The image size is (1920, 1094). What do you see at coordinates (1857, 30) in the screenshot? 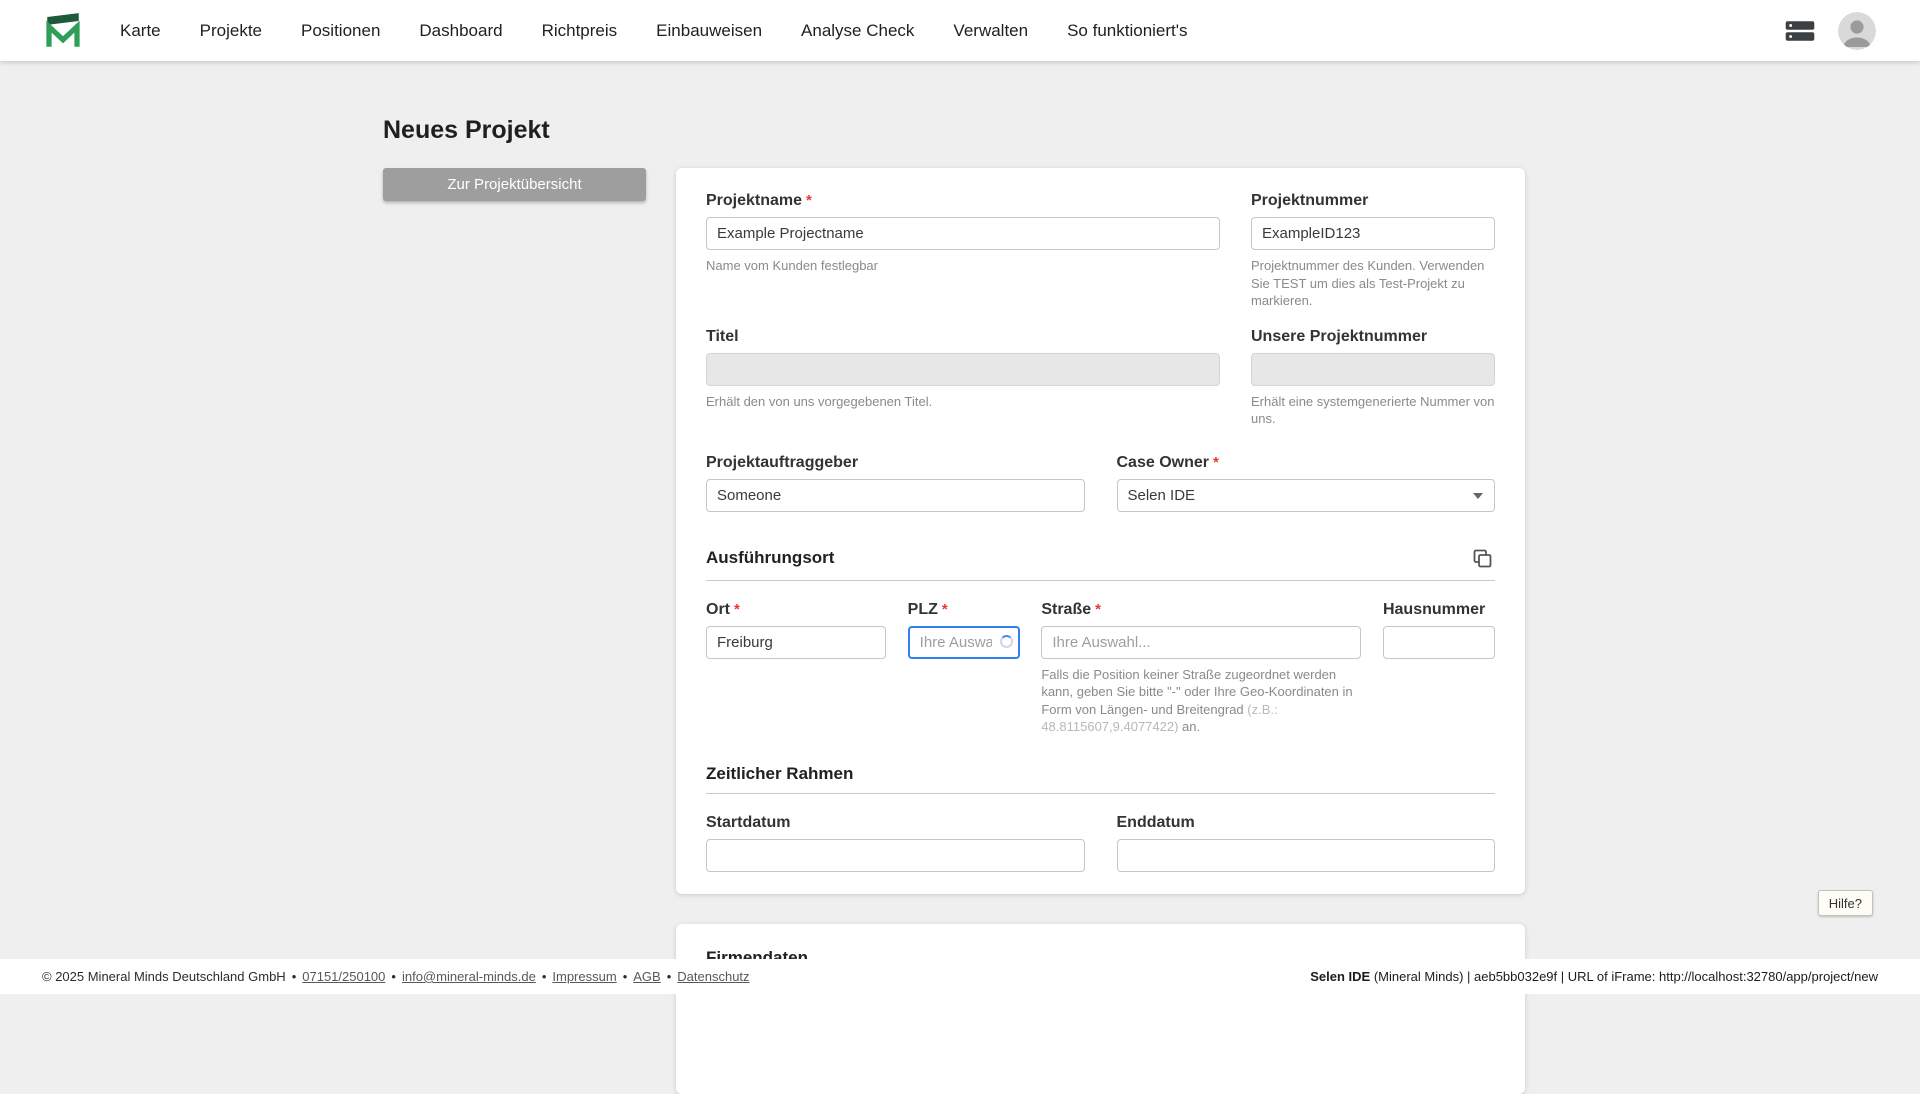
I see `user-avatar` at bounding box center [1857, 30].